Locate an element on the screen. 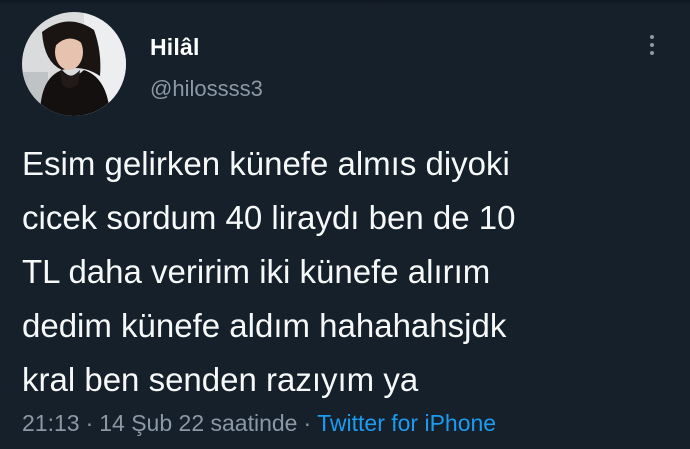 The height and width of the screenshot is (449, 690). tweet-text-line: TL daha veririm iki künefe alırım is located at coordinates (256, 271).